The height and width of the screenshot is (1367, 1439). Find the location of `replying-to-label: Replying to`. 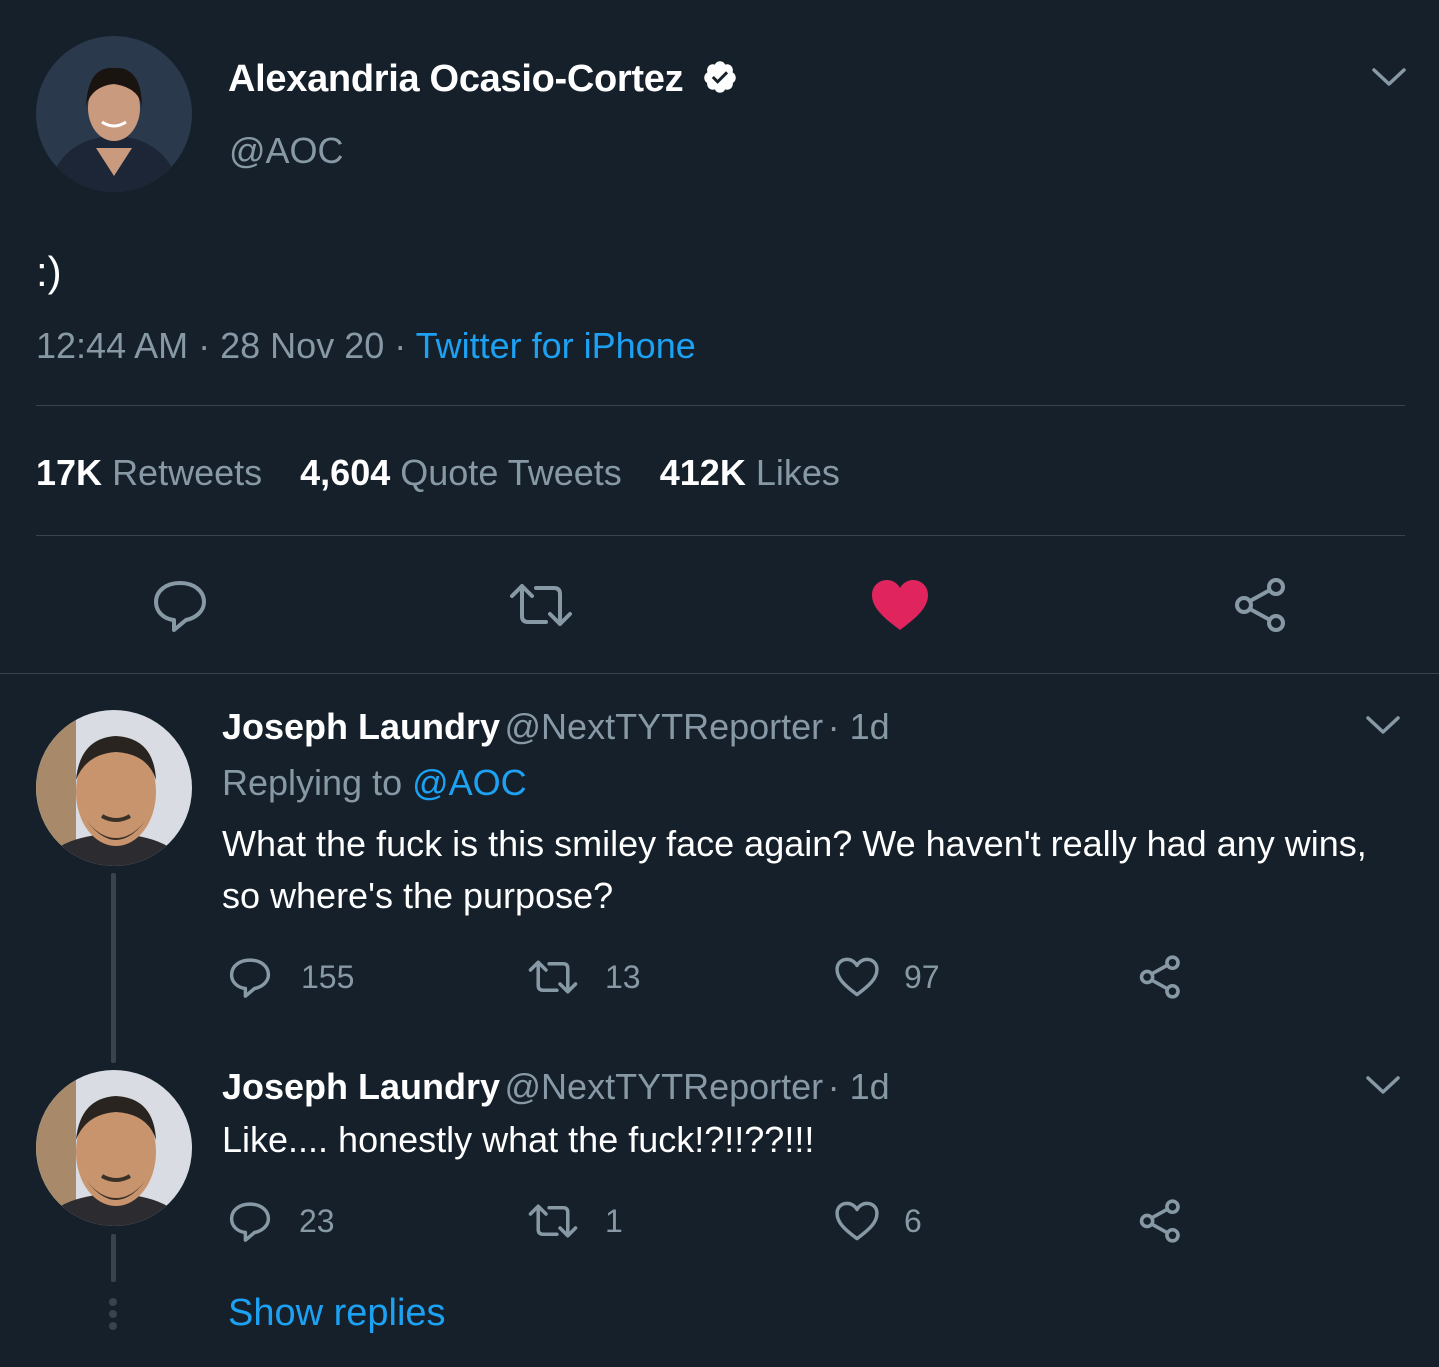

replying-to-label: Replying to is located at coordinates (312, 782).